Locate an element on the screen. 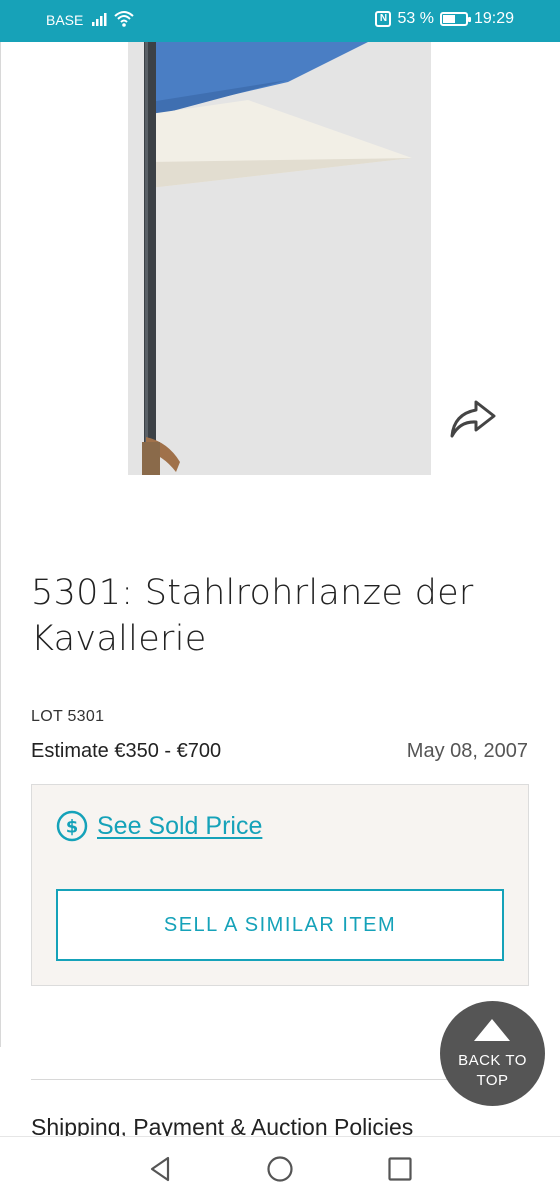 This screenshot has height=1200, width=560. navigation-bar is located at coordinates (280, 1168).